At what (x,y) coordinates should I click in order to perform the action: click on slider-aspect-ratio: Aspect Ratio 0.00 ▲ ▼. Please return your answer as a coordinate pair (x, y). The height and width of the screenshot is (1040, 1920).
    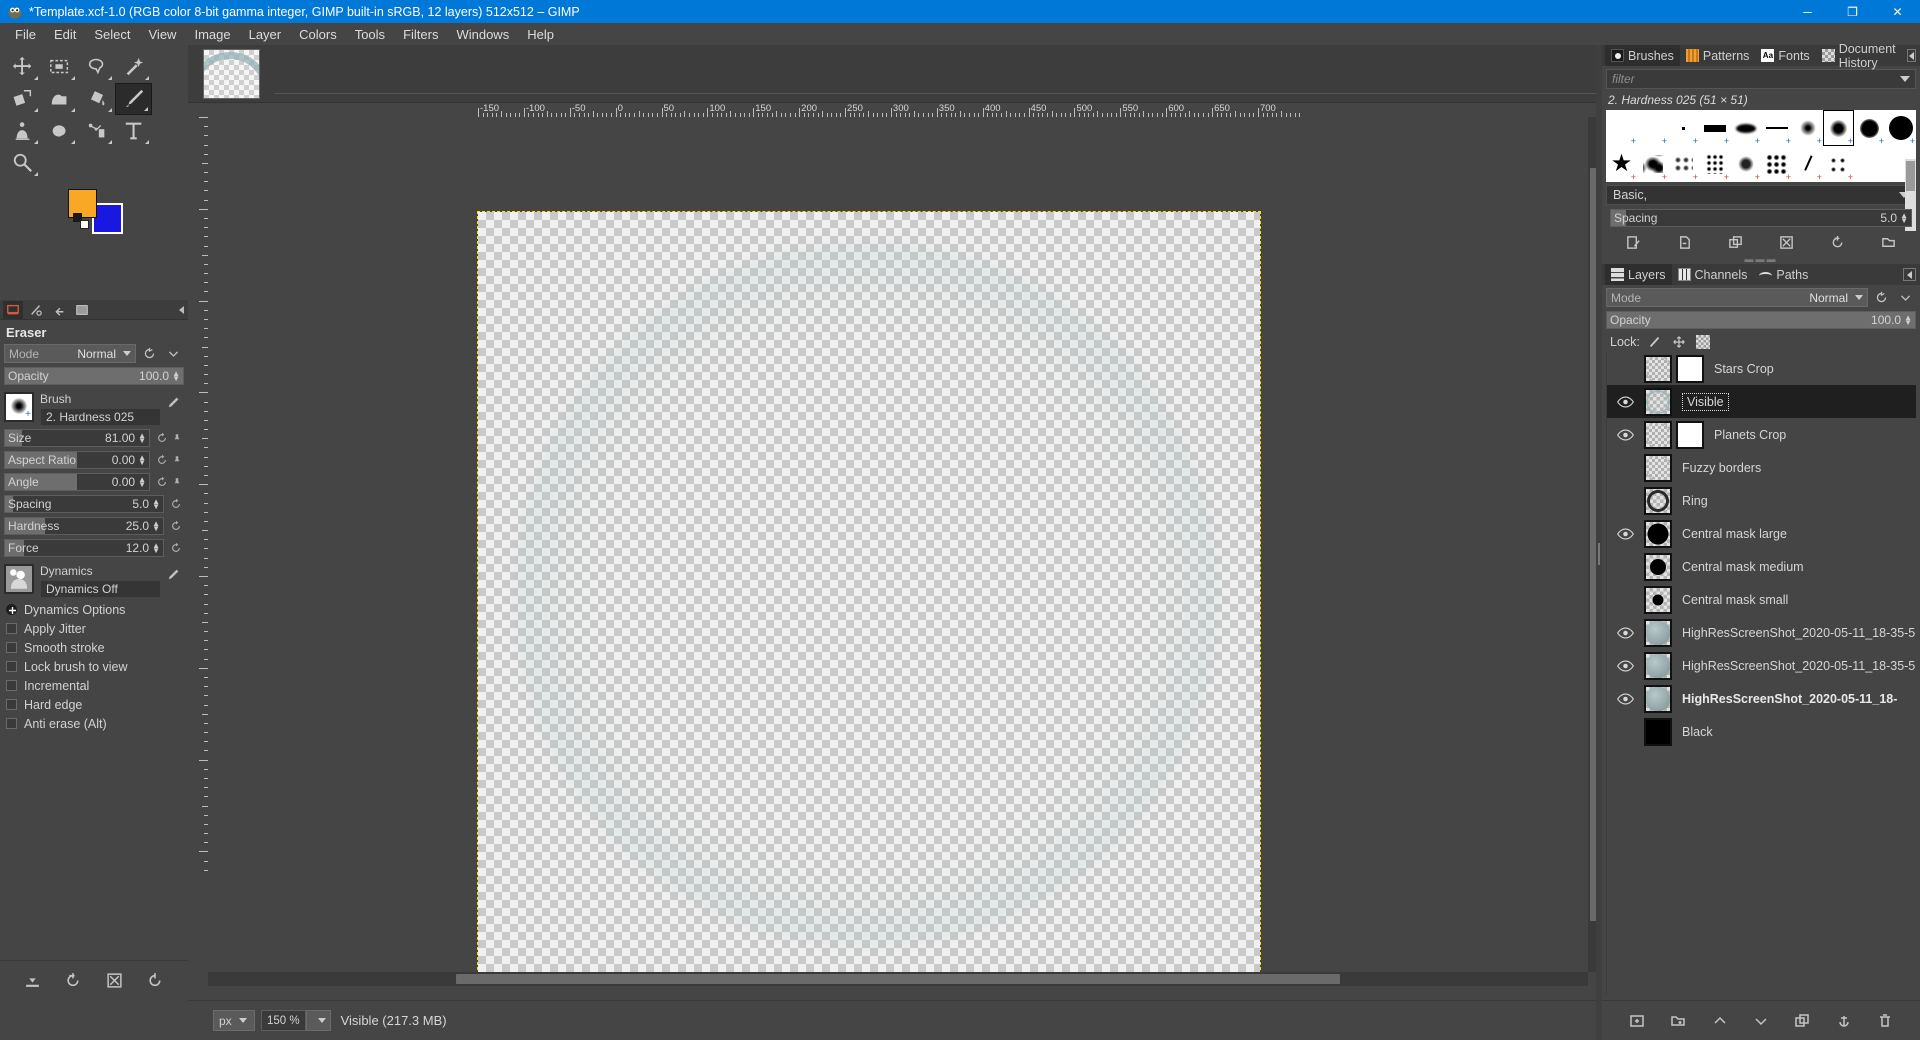
    Looking at the image, I should click on (77, 459).